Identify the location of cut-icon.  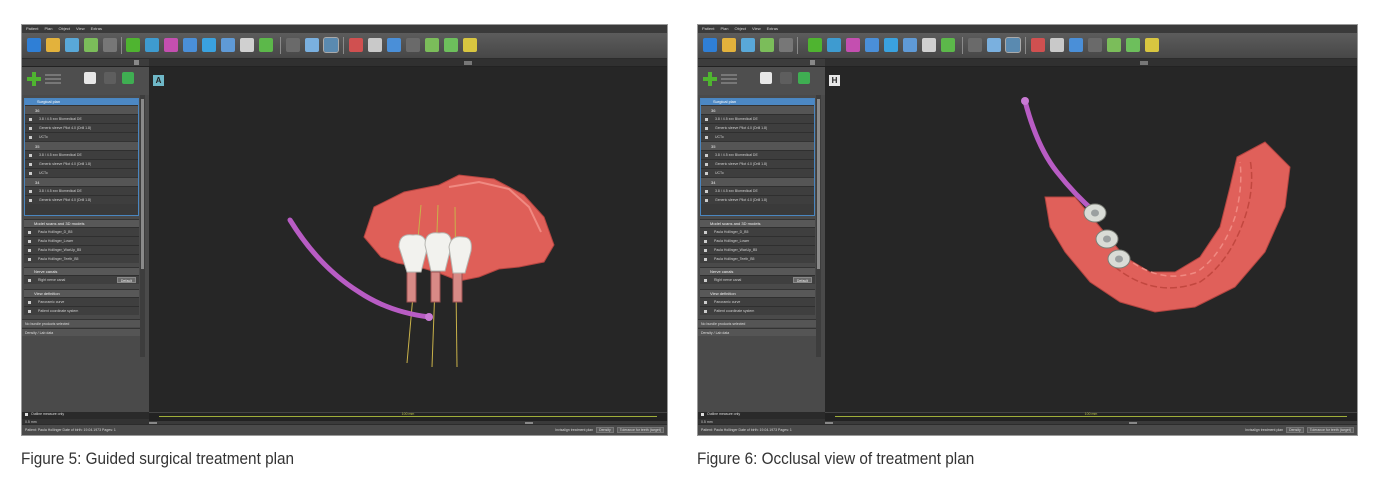
(1057, 45).